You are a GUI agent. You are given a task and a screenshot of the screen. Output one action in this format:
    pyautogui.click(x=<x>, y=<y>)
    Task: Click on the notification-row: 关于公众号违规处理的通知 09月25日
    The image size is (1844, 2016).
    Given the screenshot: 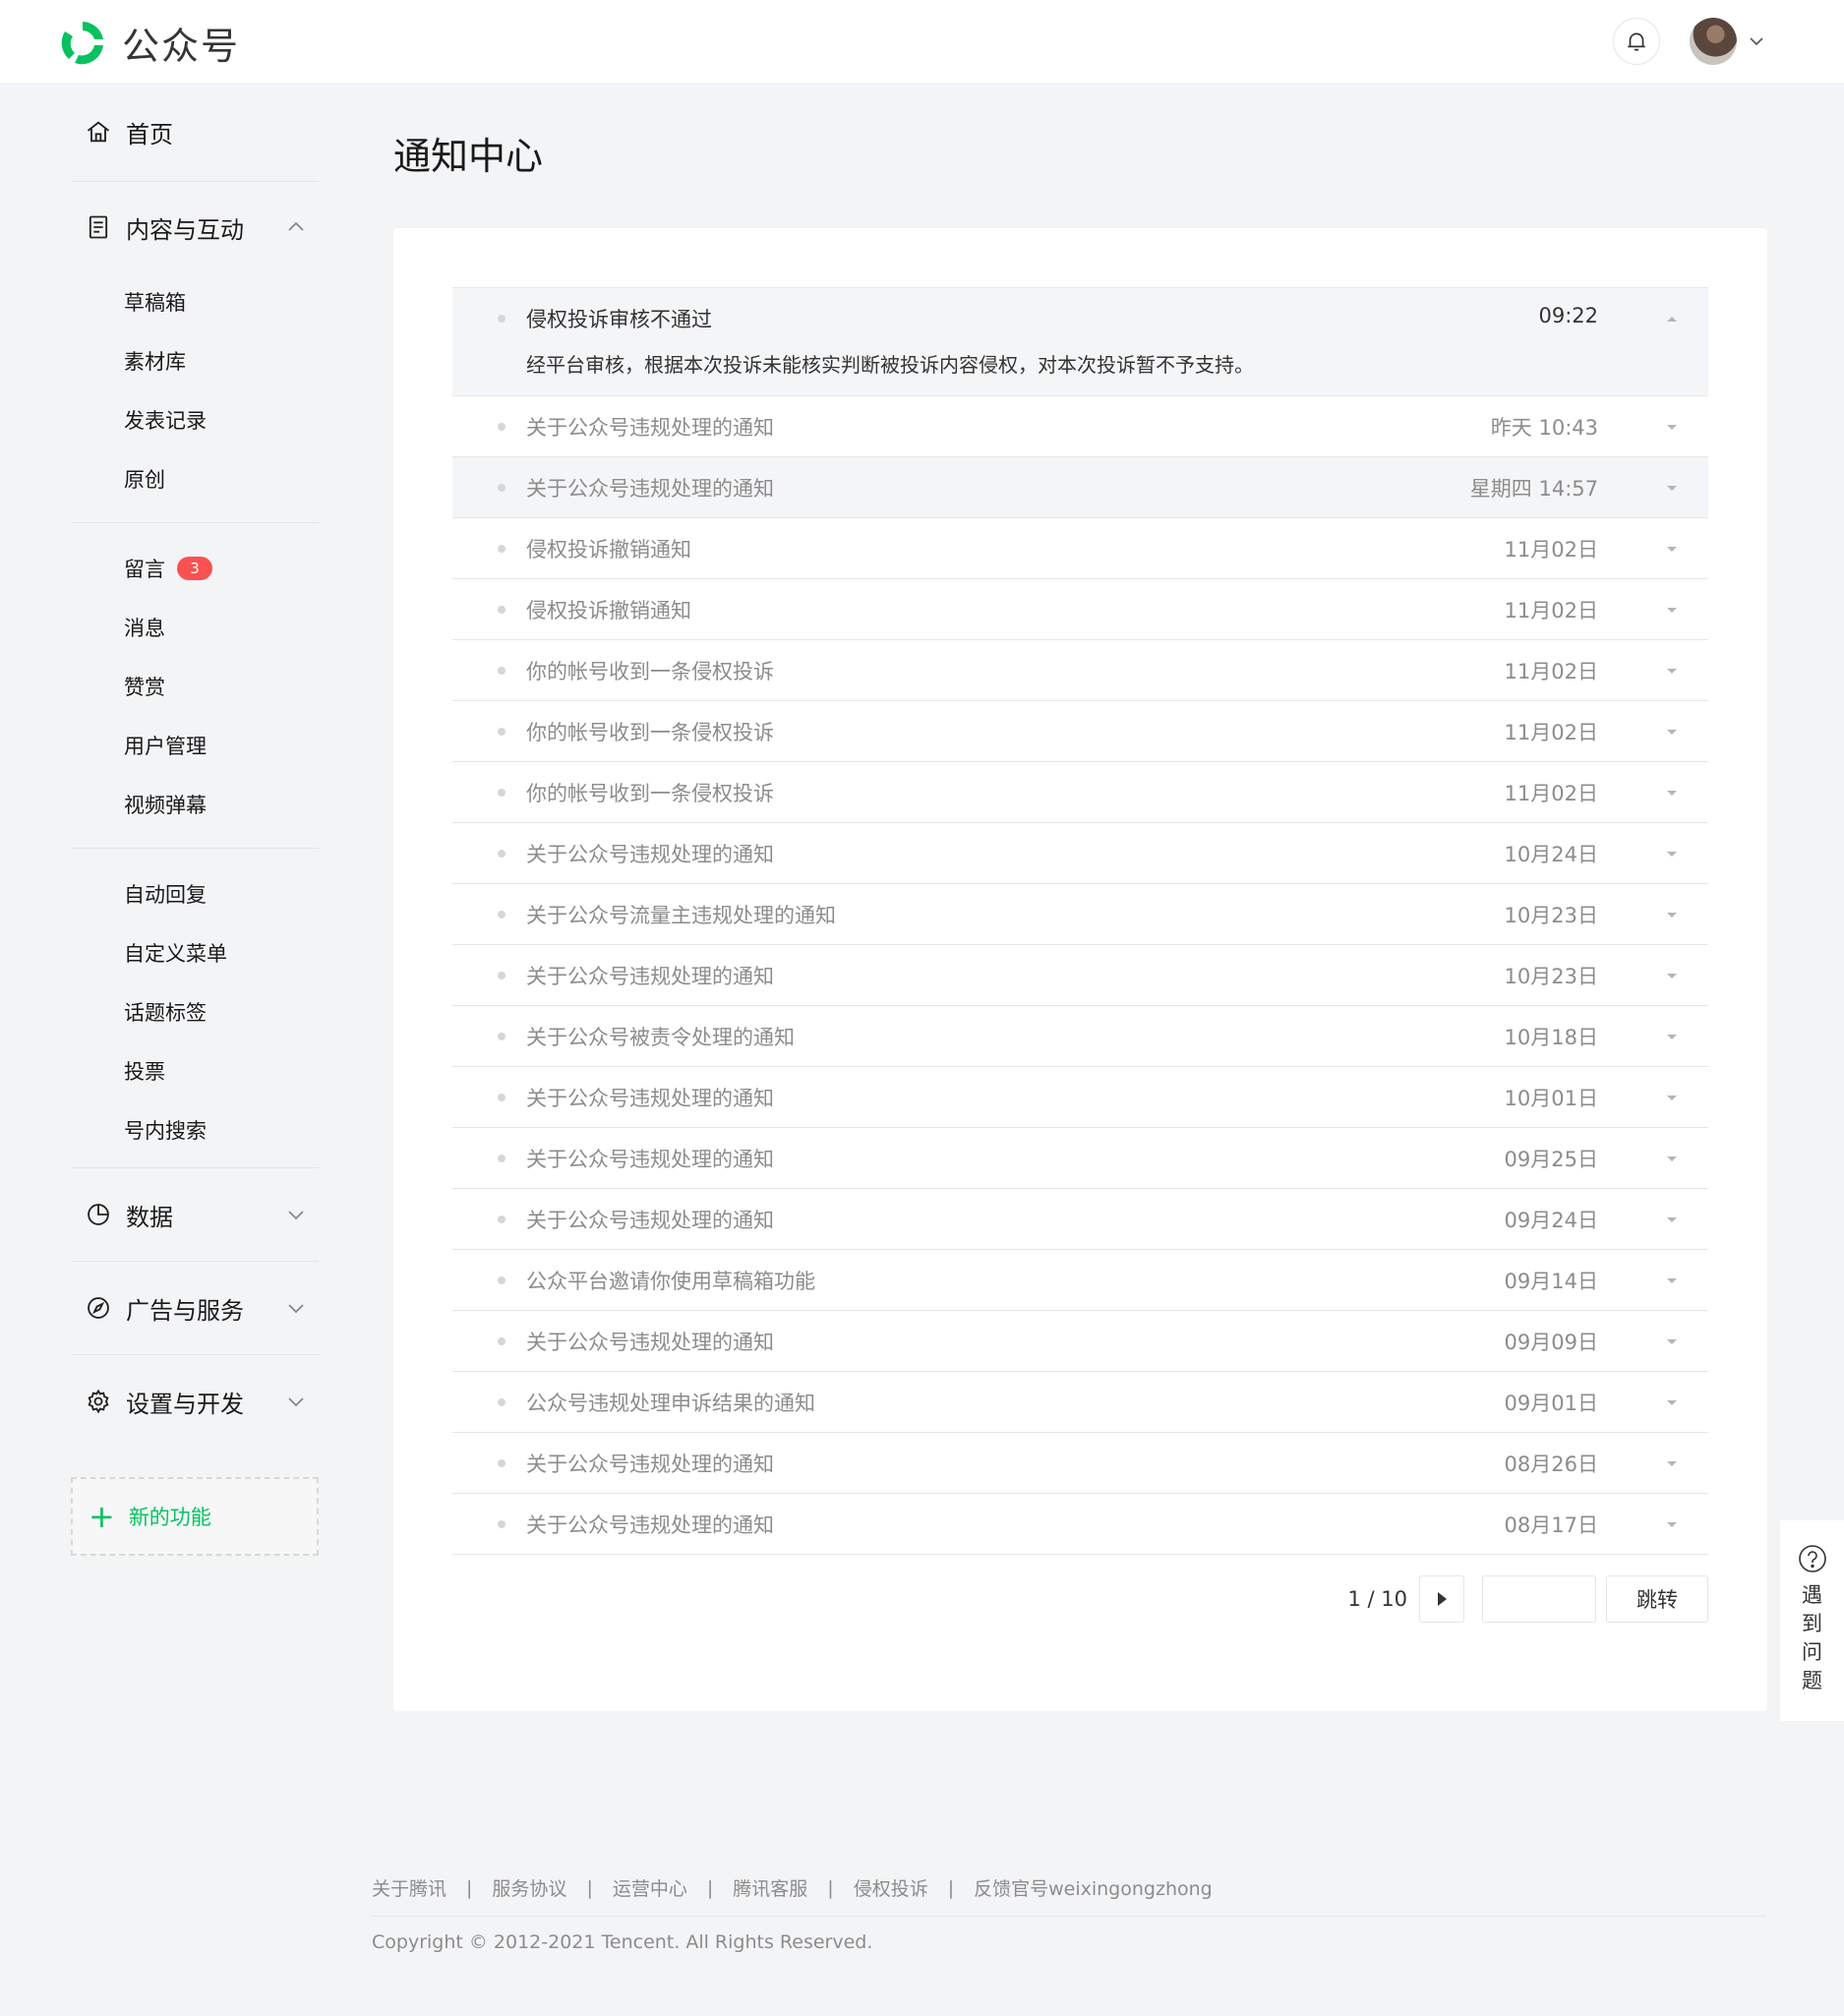 What is the action you would take?
    pyautogui.click(x=1080, y=1158)
    